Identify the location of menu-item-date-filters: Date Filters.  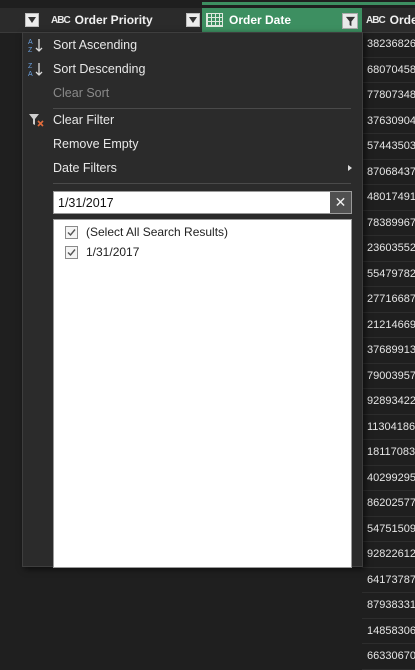
(192, 168).